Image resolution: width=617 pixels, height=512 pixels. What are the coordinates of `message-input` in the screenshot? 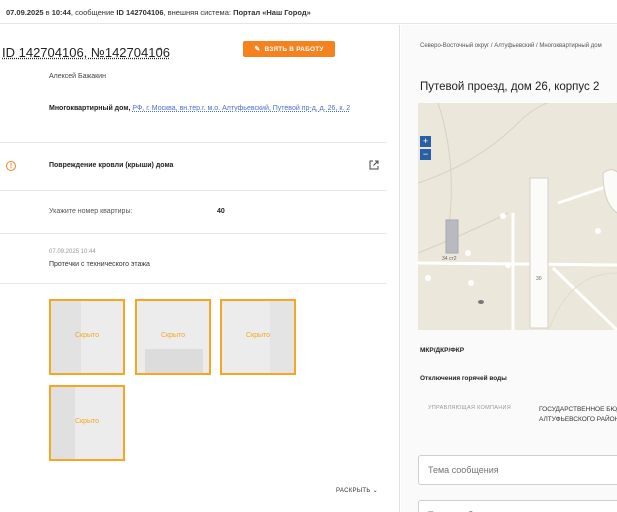 It's located at (517, 506).